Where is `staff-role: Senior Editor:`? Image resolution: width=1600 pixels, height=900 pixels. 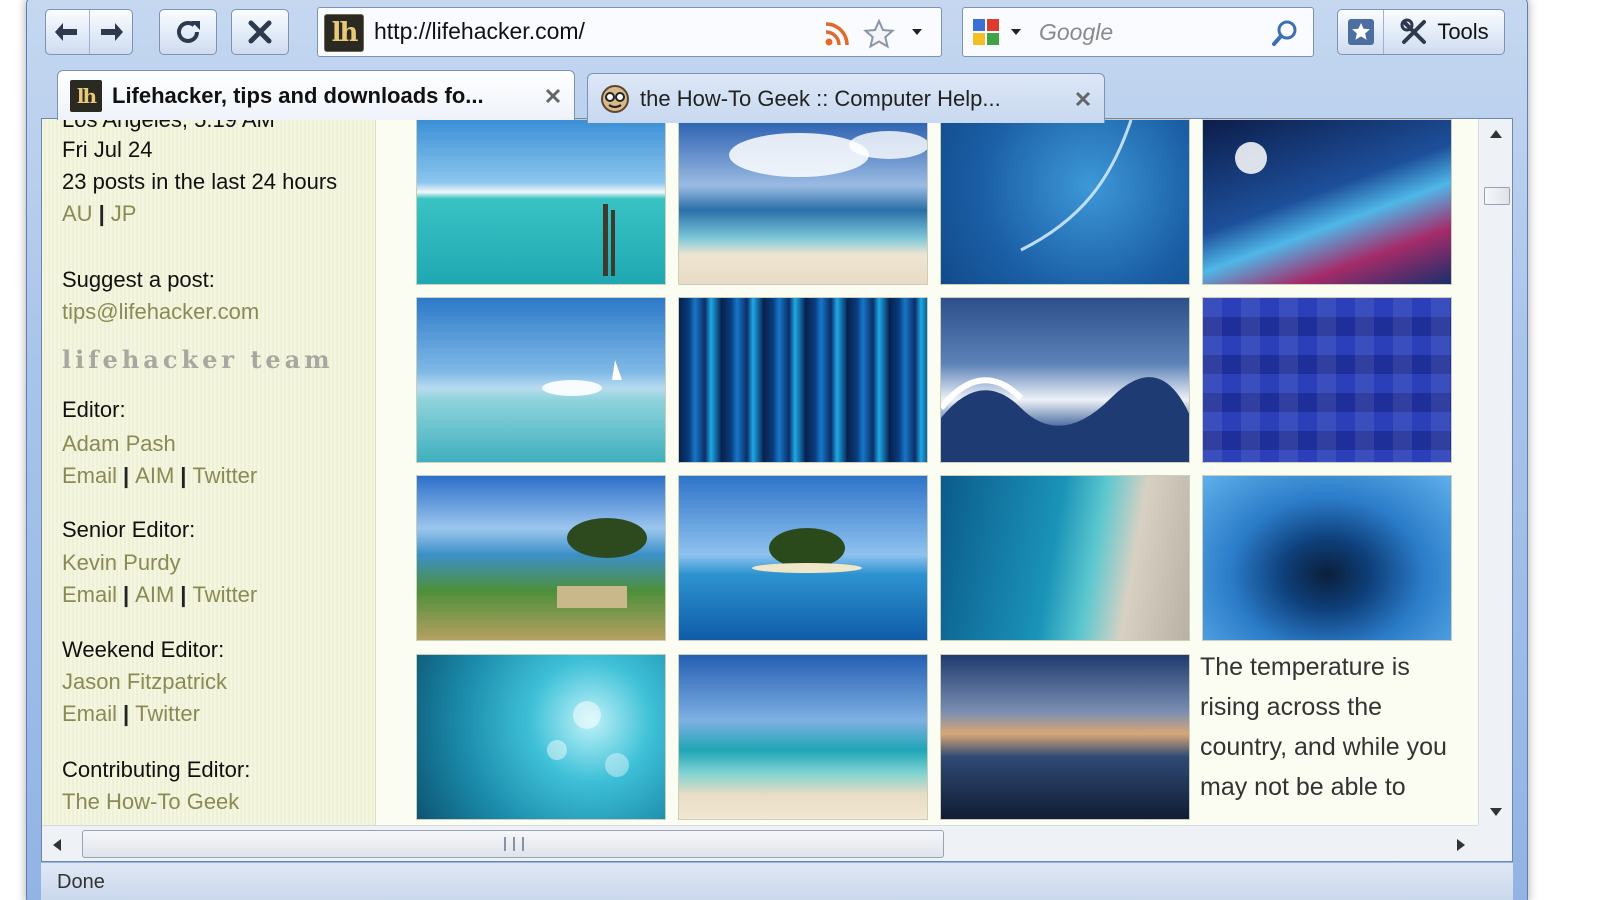
staff-role: Senior Editor: is located at coordinates (129, 529).